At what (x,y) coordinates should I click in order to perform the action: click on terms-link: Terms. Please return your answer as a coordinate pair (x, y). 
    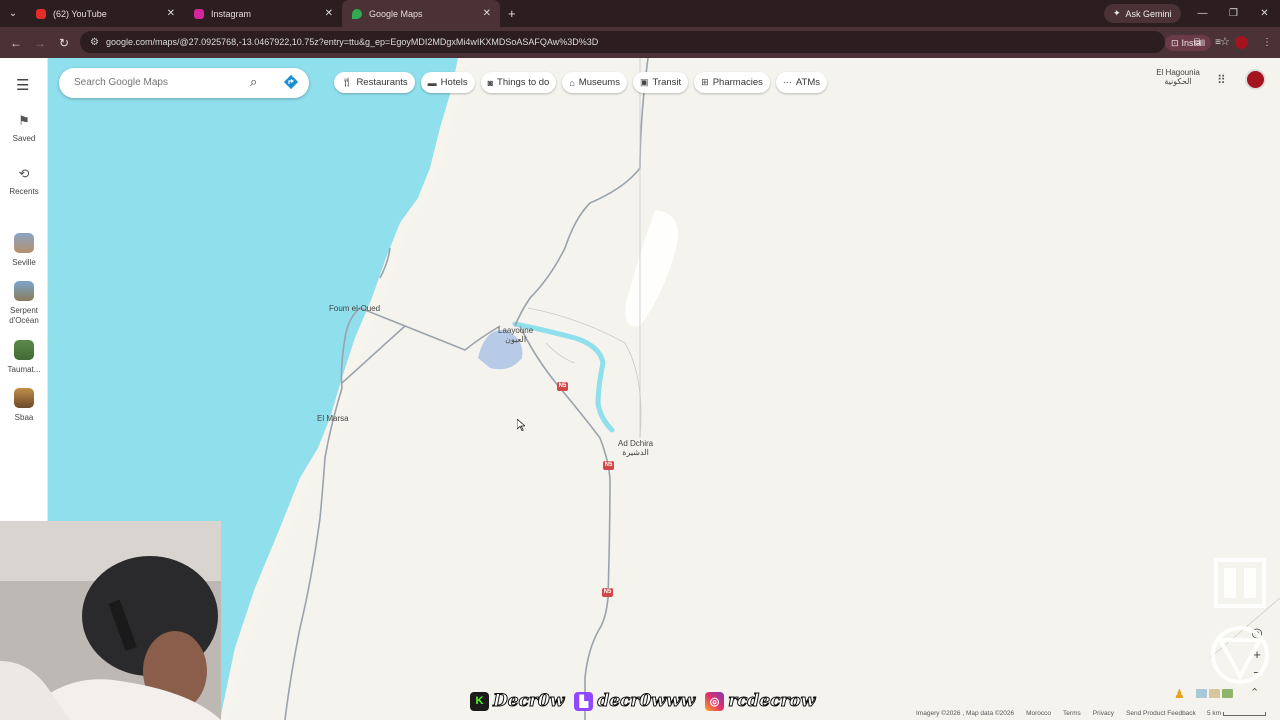
    Looking at the image, I should click on (1072, 713).